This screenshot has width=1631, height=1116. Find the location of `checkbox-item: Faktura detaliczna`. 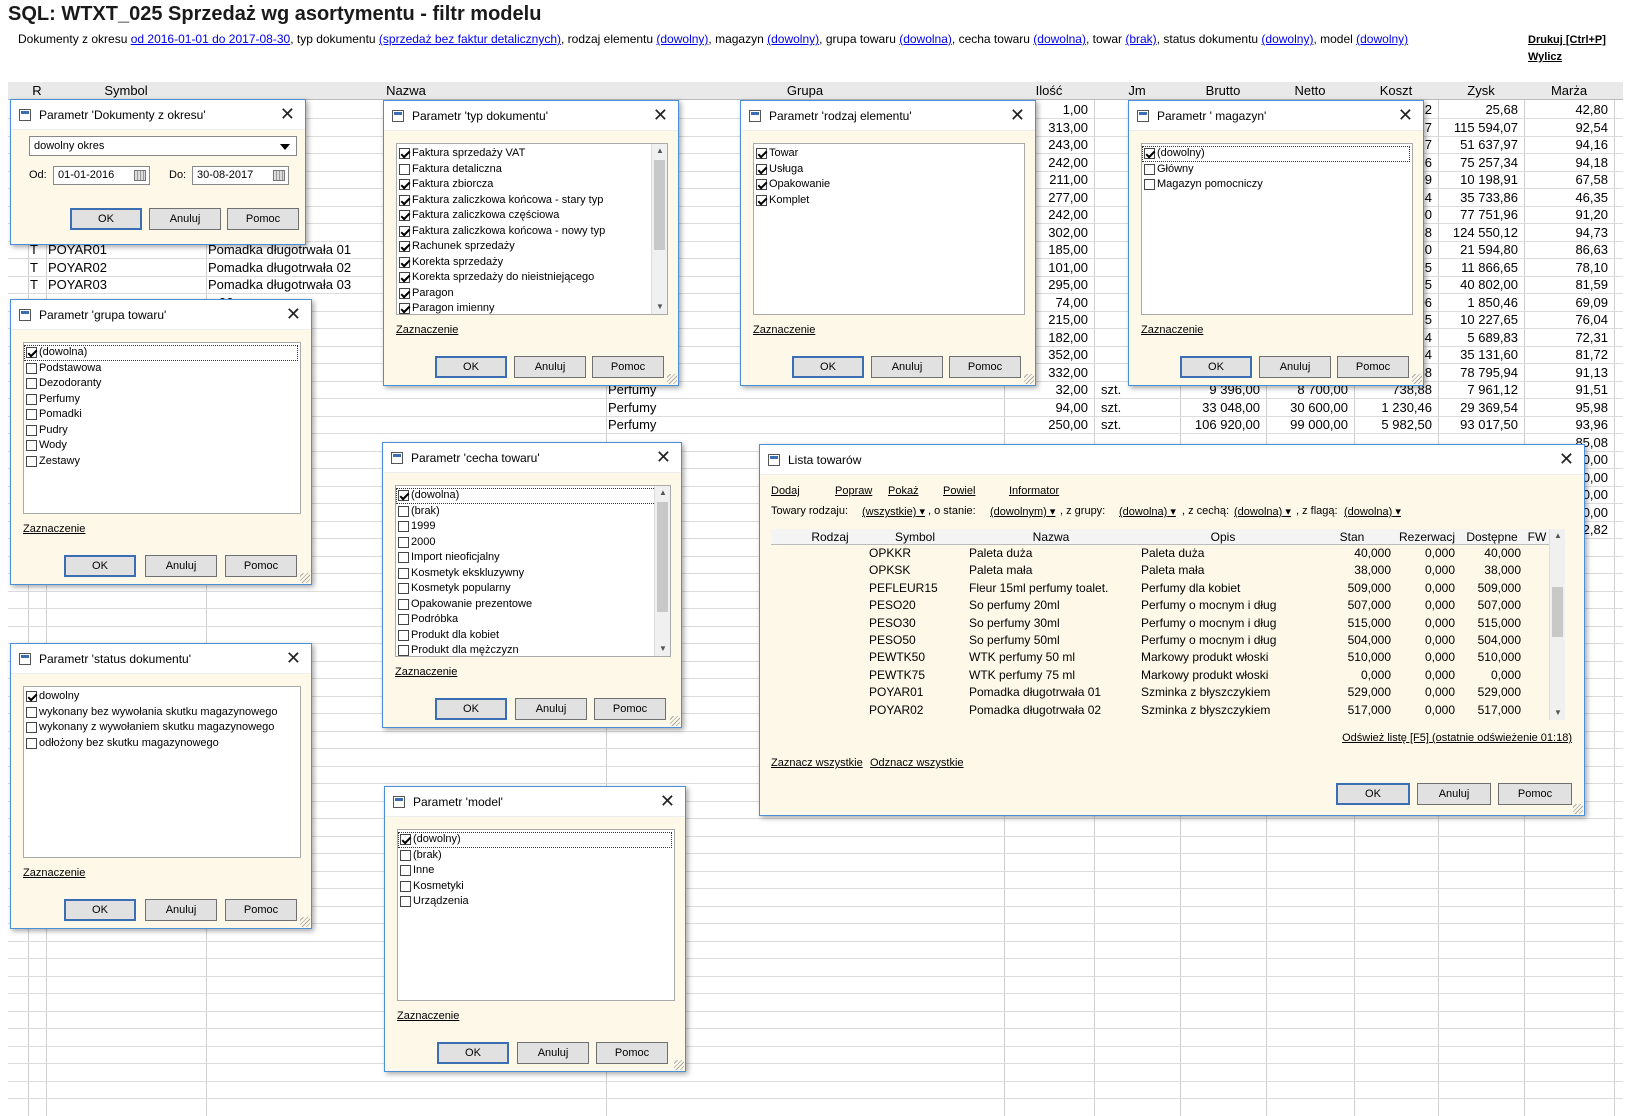

checkbox-item: Faktura detaliczna is located at coordinates (532, 170).